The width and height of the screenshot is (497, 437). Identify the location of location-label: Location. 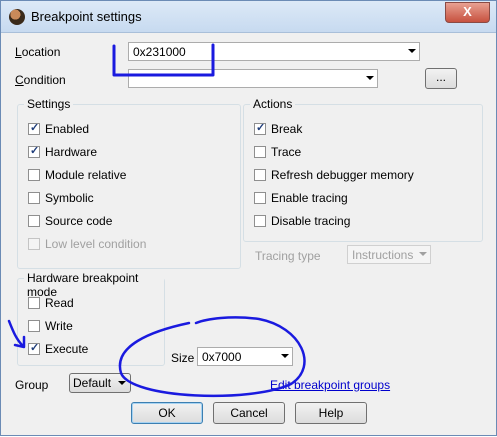
(38, 52).